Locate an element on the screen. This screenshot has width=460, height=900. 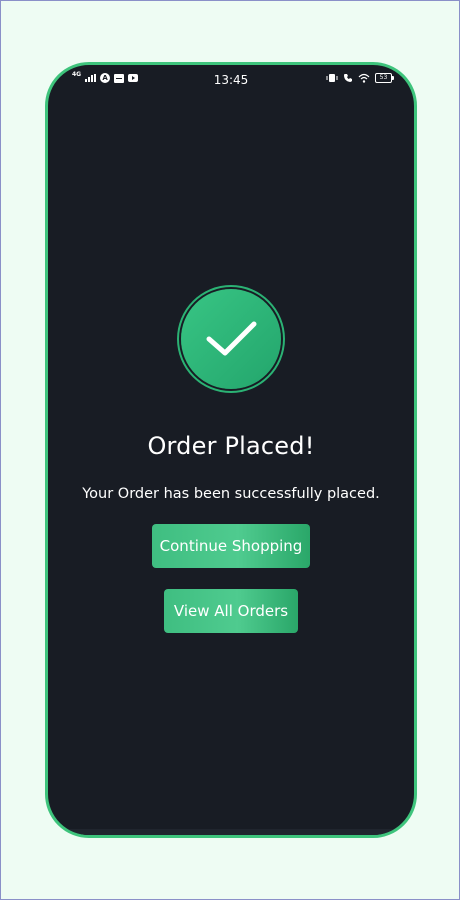
confirmation-message: Your Order has been successfully placed. is located at coordinates (231, 494).